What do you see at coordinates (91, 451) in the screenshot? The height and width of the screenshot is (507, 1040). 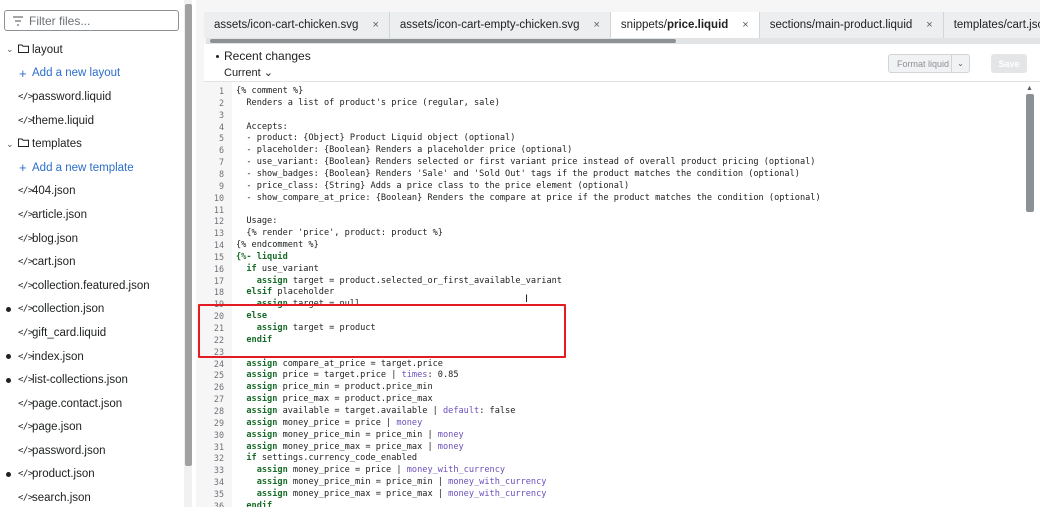 I see `file-item: </> password.json` at bounding box center [91, 451].